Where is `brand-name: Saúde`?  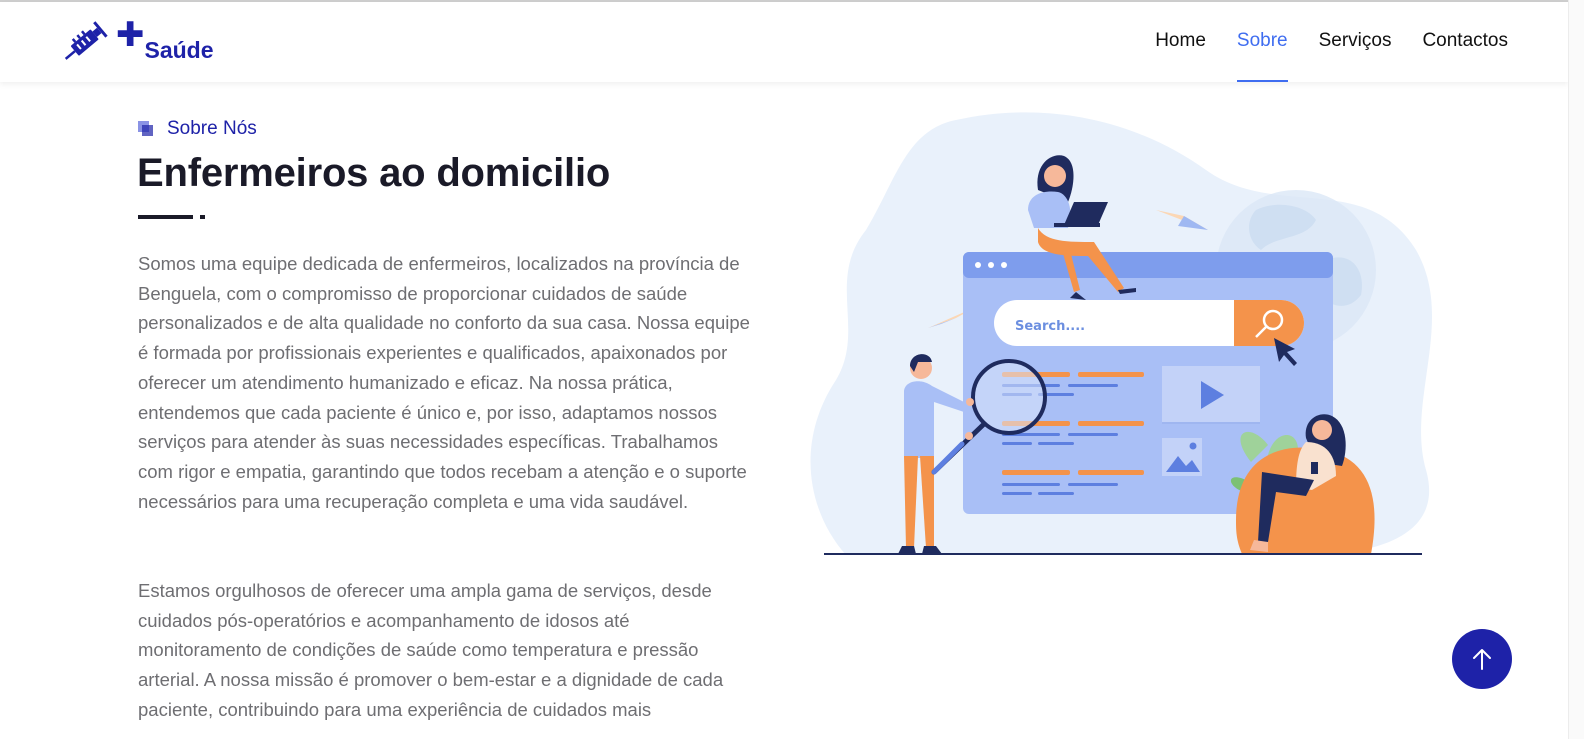 brand-name: Saúde is located at coordinates (179, 50).